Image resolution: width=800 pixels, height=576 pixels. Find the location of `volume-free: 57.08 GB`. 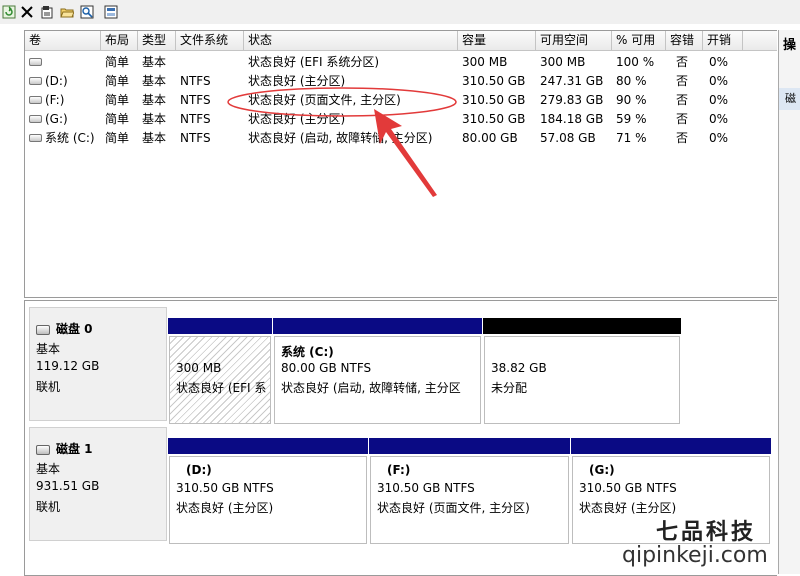

volume-free: 57.08 GB is located at coordinates (568, 138).